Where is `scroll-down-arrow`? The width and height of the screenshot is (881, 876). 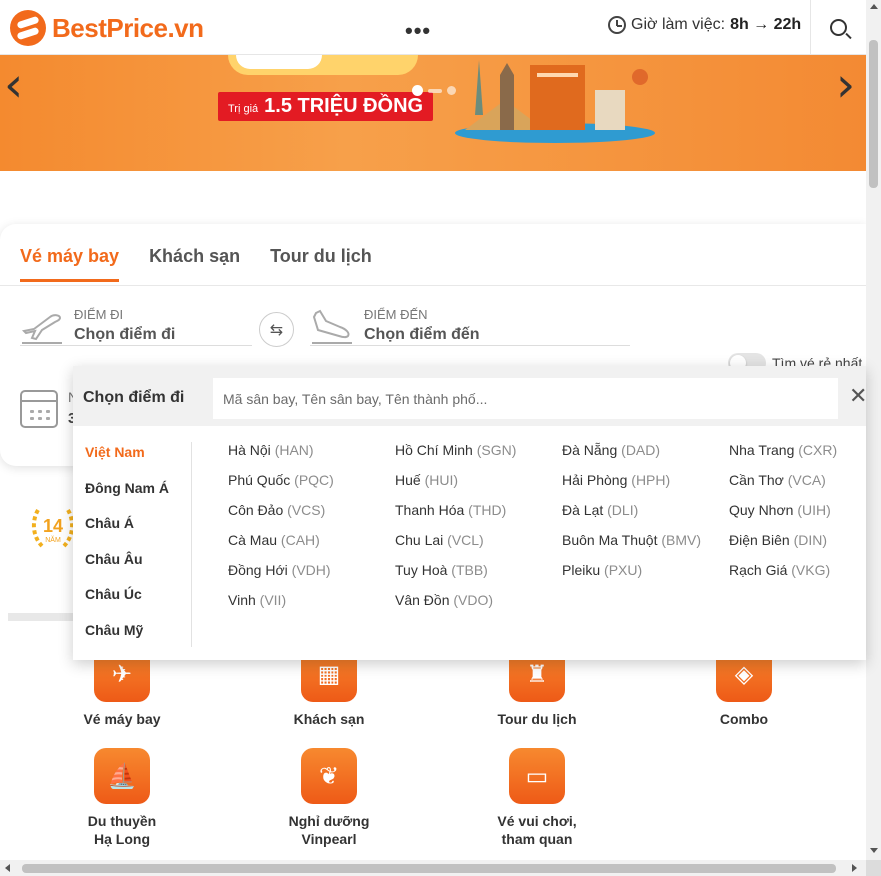
scroll-down-arrow is located at coordinates (874, 850).